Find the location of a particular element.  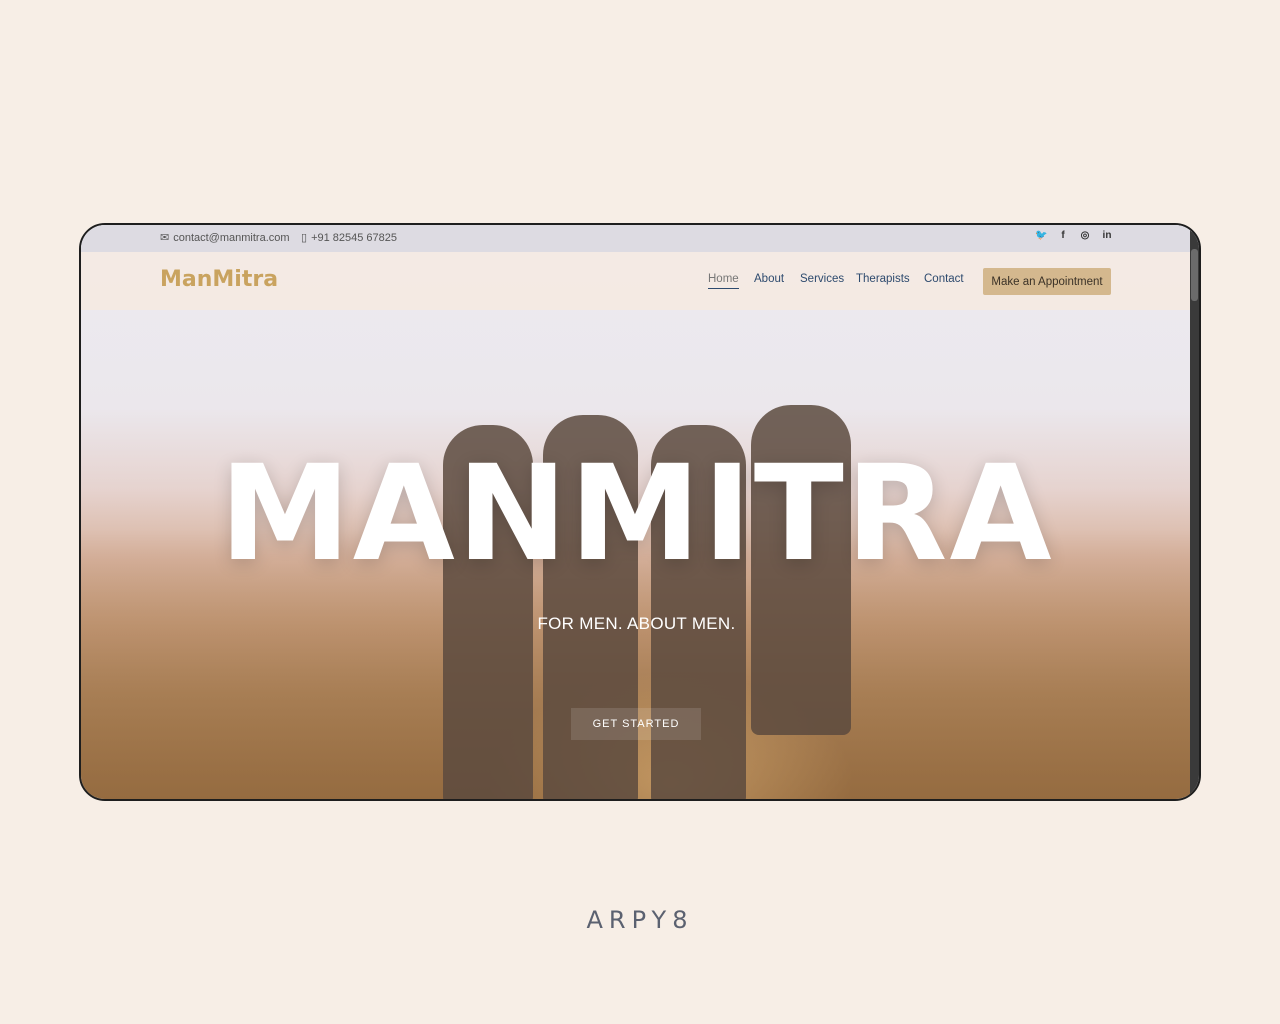

mail-icon: ✉ is located at coordinates (165, 238).